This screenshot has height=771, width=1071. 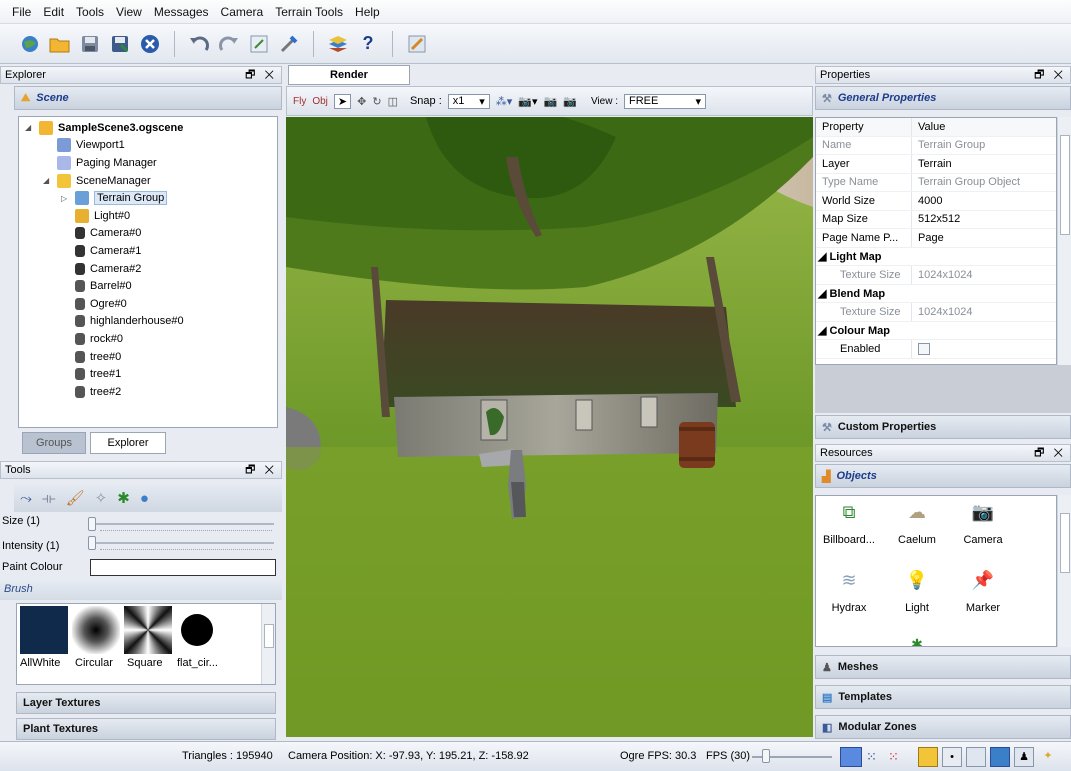 What do you see at coordinates (527, 101) in the screenshot?
I see `camera-select-icon: 📷▾` at bounding box center [527, 101].